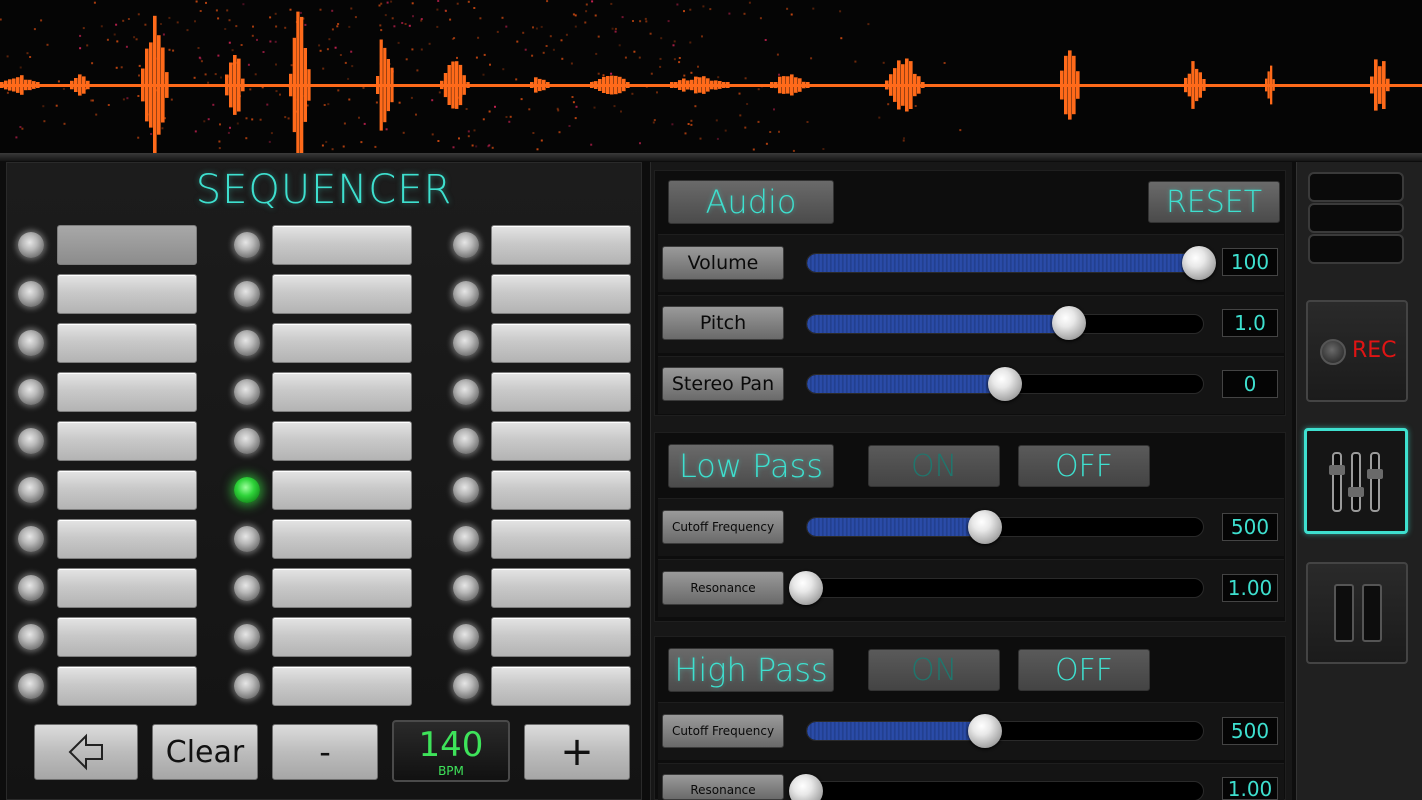  I want to click on pause-button, so click(1357, 613).